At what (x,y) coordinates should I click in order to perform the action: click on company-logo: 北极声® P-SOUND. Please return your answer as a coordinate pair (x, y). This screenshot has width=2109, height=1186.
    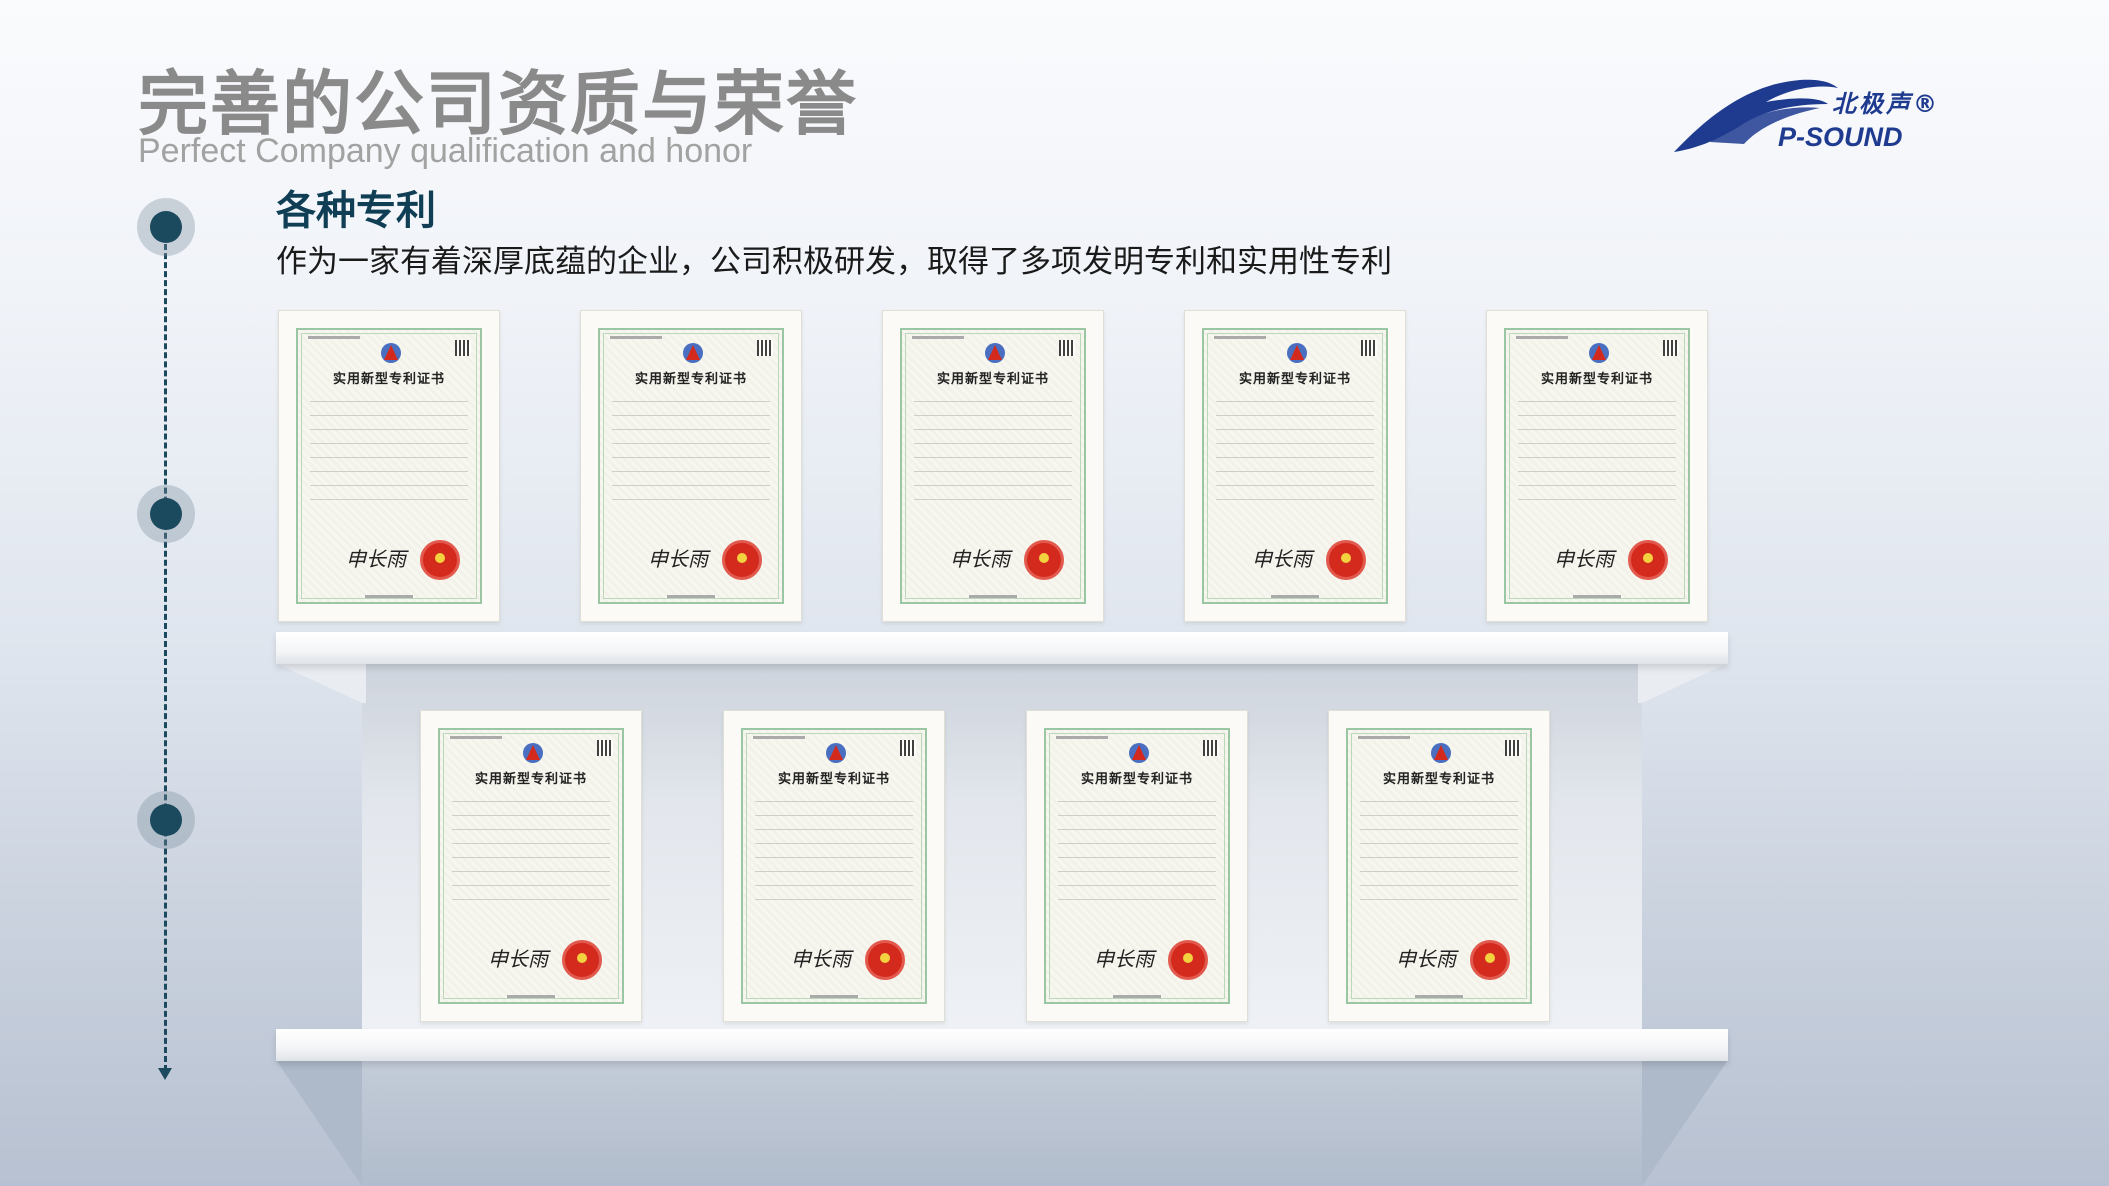
    Looking at the image, I should click on (1810, 119).